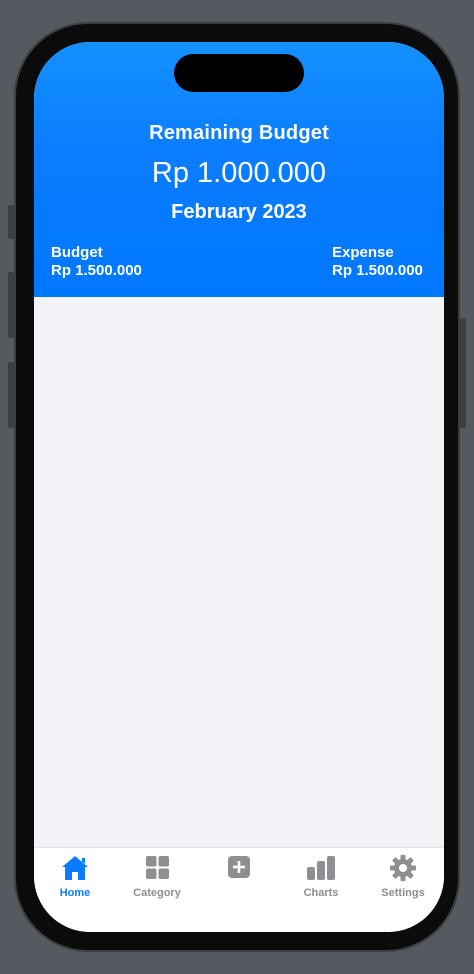 This screenshot has height=974, width=474. What do you see at coordinates (96, 270) in the screenshot?
I see `budget-value: Rp 1.500.000` at bounding box center [96, 270].